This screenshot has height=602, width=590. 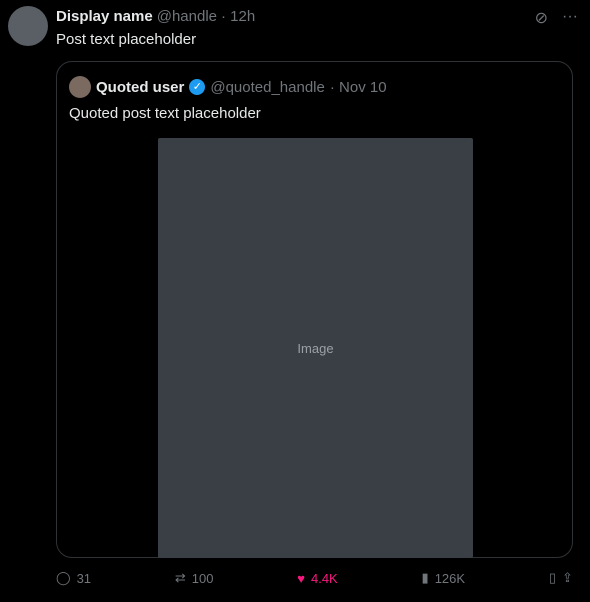 I want to click on post-controls: ⊘ ···, so click(x=556, y=18).